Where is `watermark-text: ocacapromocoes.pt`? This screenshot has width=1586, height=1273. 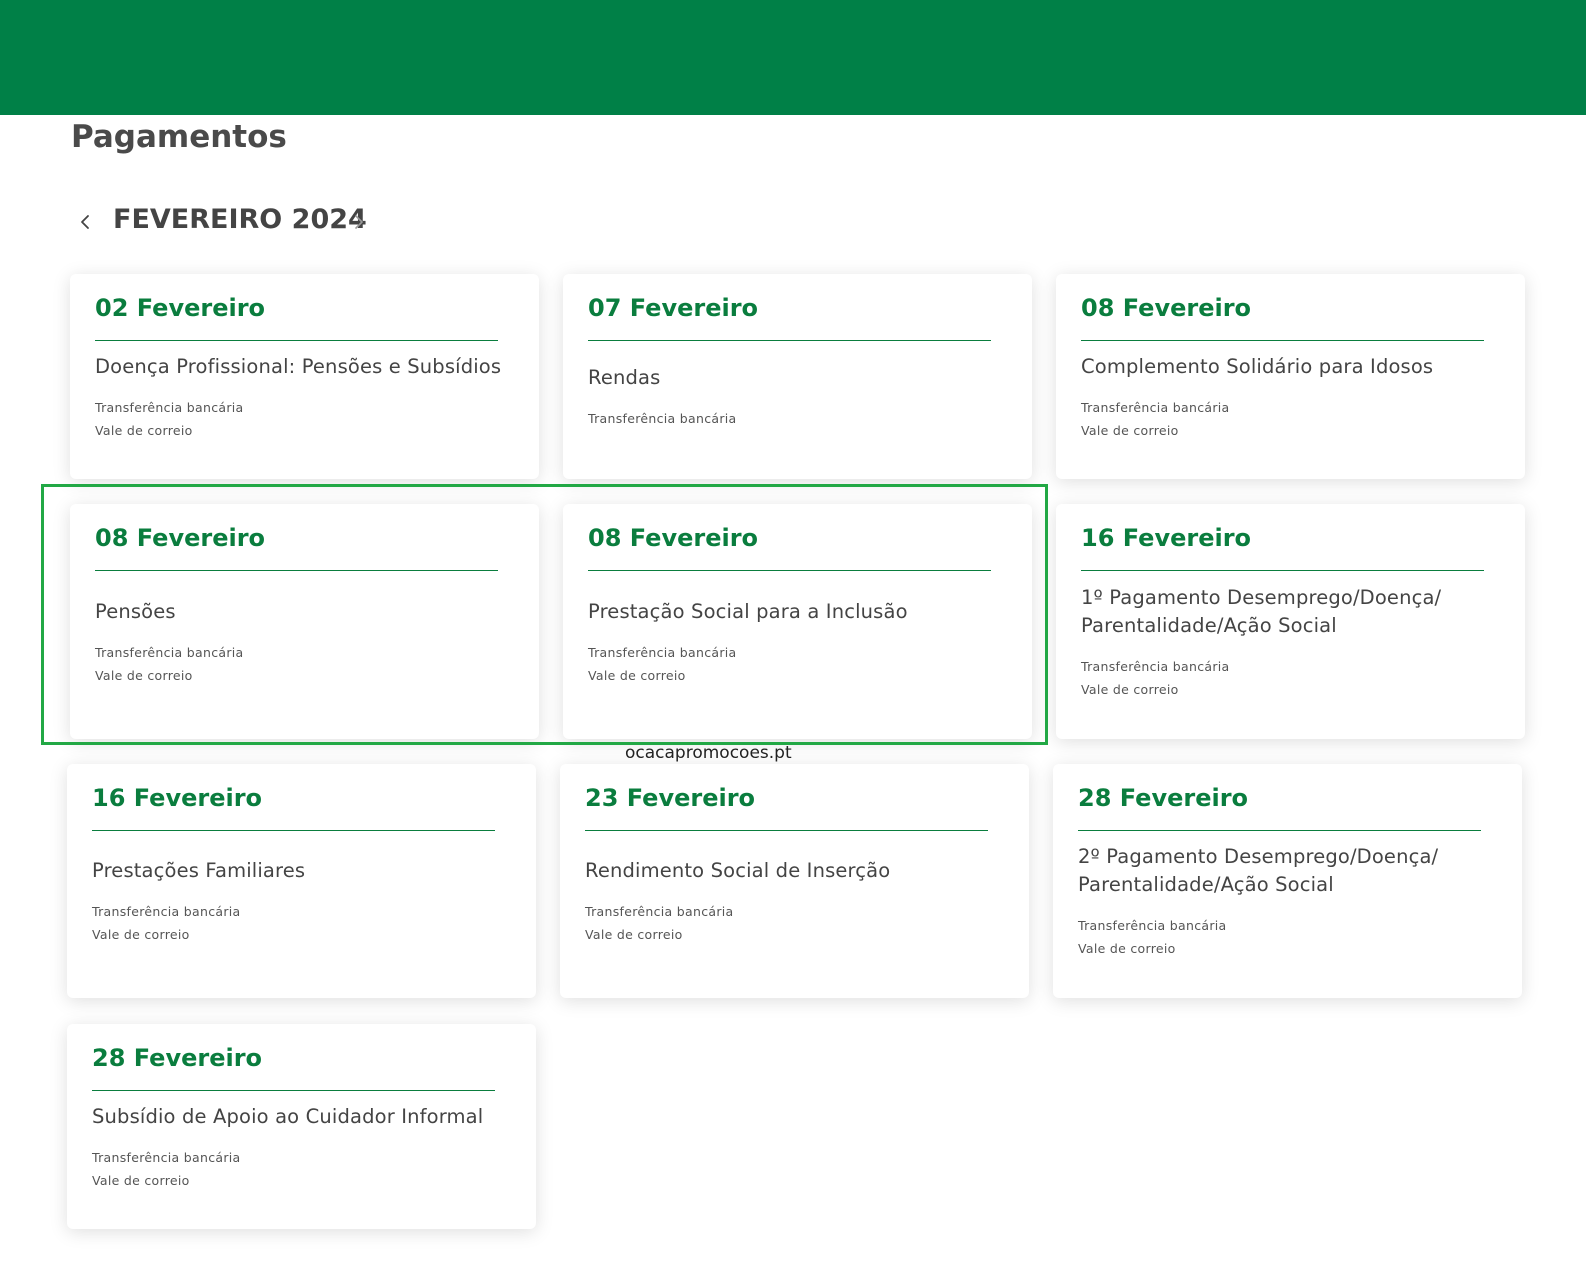 watermark-text: ocacapromocoes.pt is located at coordinates (708, 753).